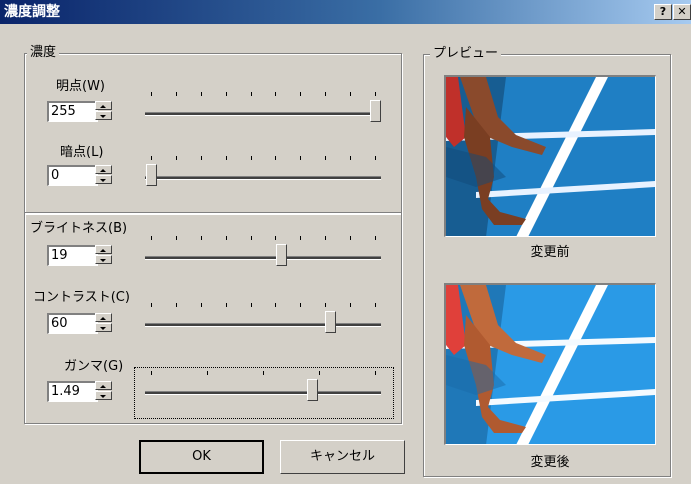 The width and height of the screenshot is (691, 484). Describe the element at coordinates (81, 297) in the screenshot. I see `contrast-label: コントラスト(C)` at that location.